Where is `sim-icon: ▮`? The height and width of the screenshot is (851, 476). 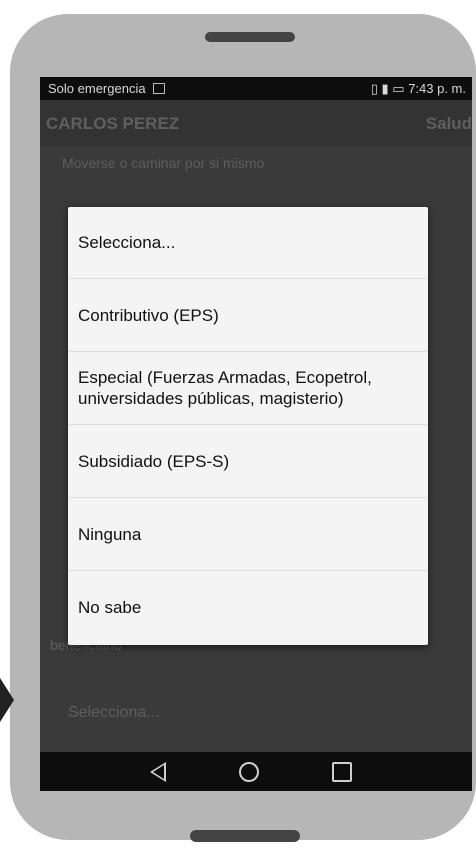
sim-icon: ▮ is located at coordinates (385, 88).